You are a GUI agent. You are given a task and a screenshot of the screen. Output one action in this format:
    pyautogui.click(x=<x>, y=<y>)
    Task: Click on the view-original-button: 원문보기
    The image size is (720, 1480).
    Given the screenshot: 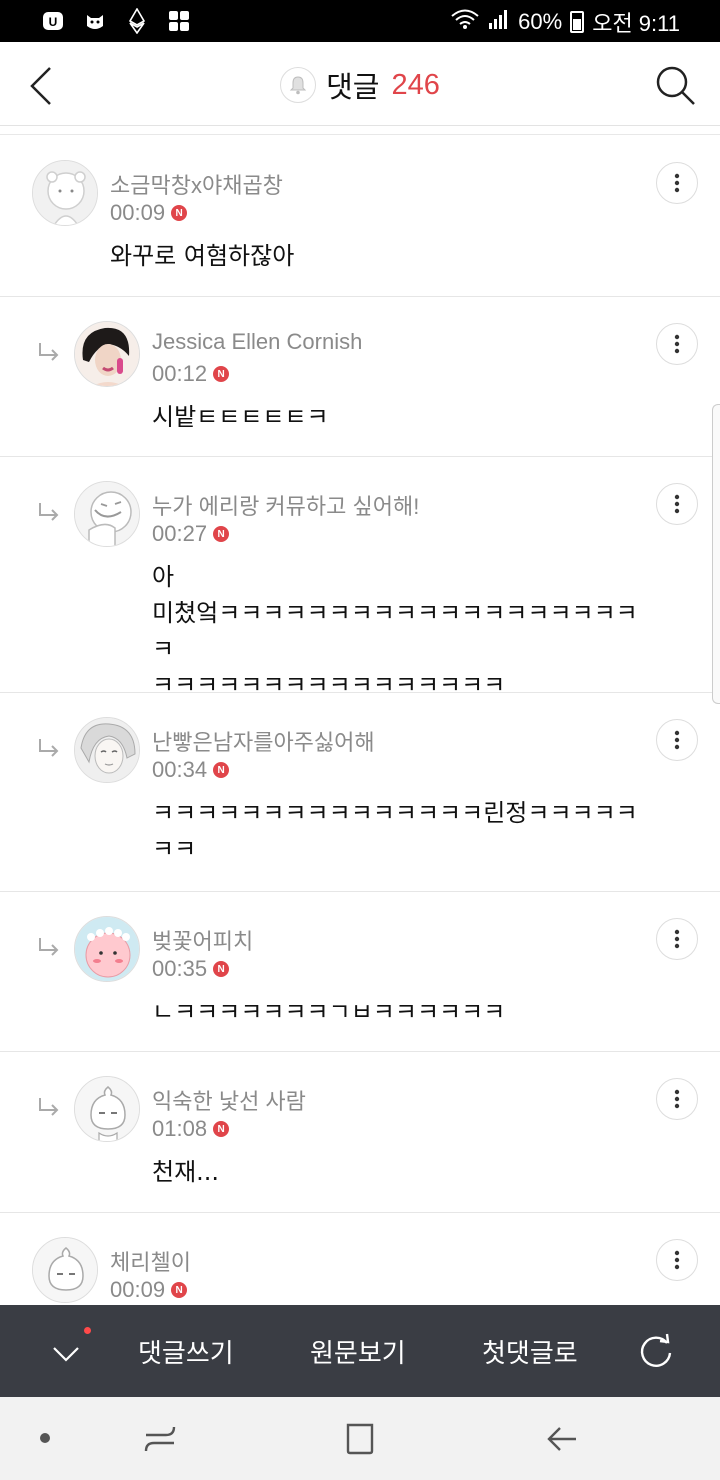 What is the action you would take?
    pyautogui.click(x=358, y=1351)
    